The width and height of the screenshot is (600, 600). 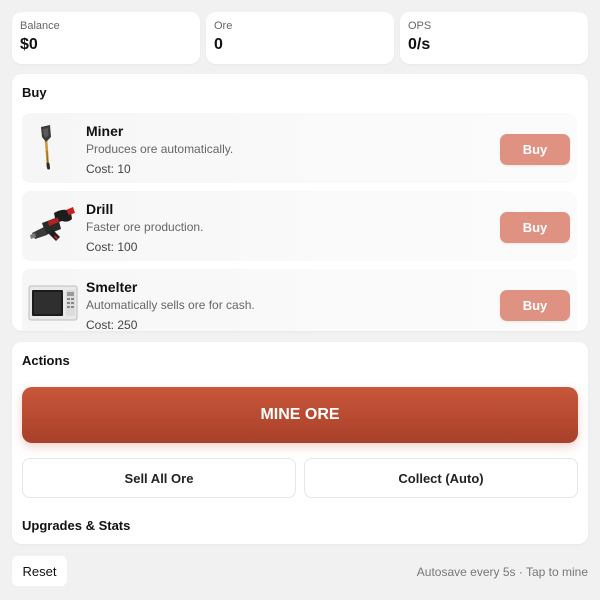 What do you see at coordinates (218, 44) in the screenshot?
I see `ore-value: 0` at bounding box center [218, 44].